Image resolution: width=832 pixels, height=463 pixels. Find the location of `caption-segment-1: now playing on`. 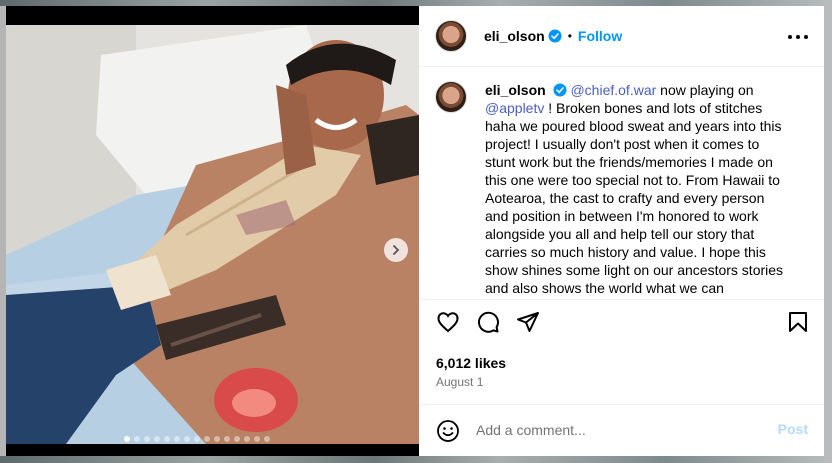

caption-segment-1: now playing on is located at coordinates (705, 90).